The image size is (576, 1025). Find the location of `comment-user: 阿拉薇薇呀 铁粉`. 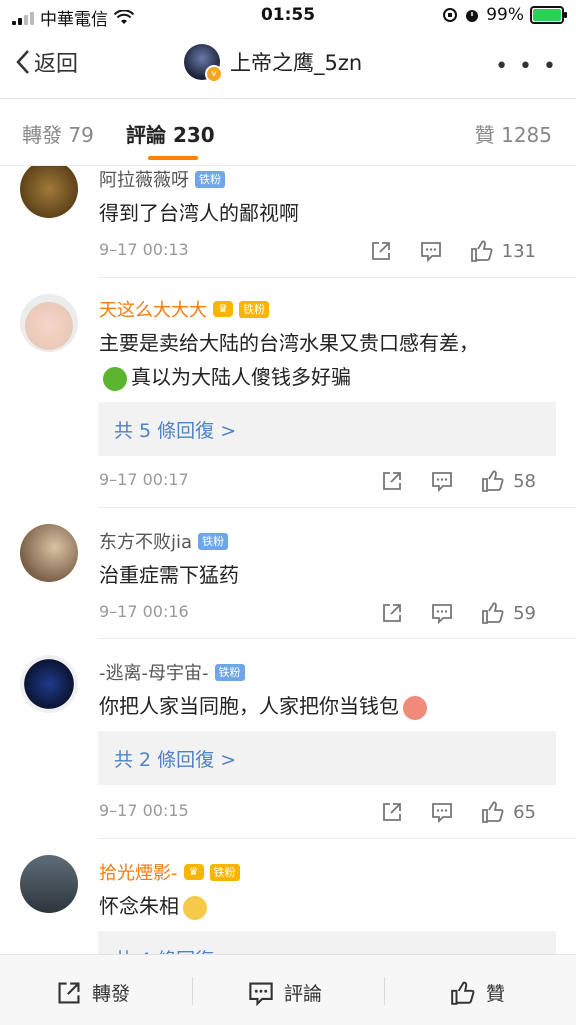

comment-user: 阿拉薇薇呀 铁粉 is located at coordinates (162, 179).